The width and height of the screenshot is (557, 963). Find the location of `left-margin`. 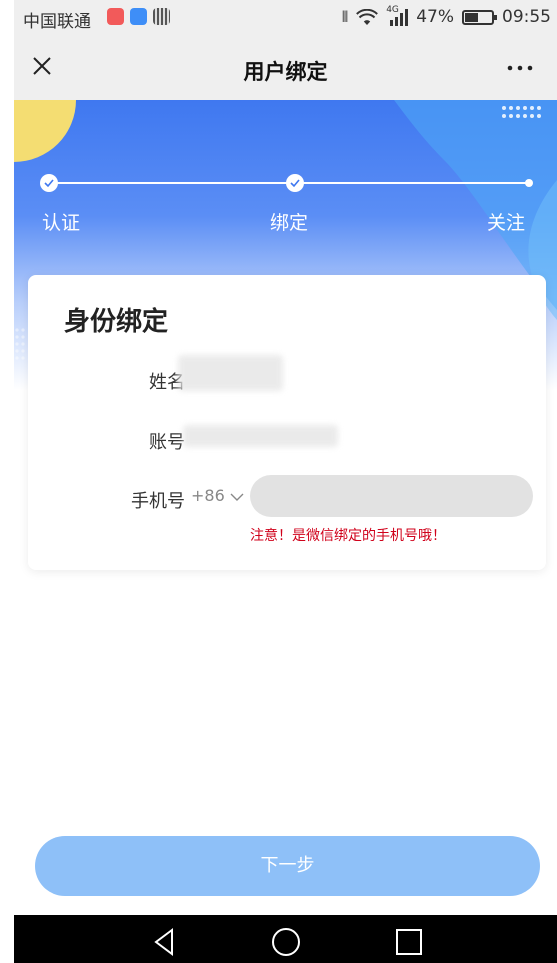

left-margin is located at coordinates (7, 481).